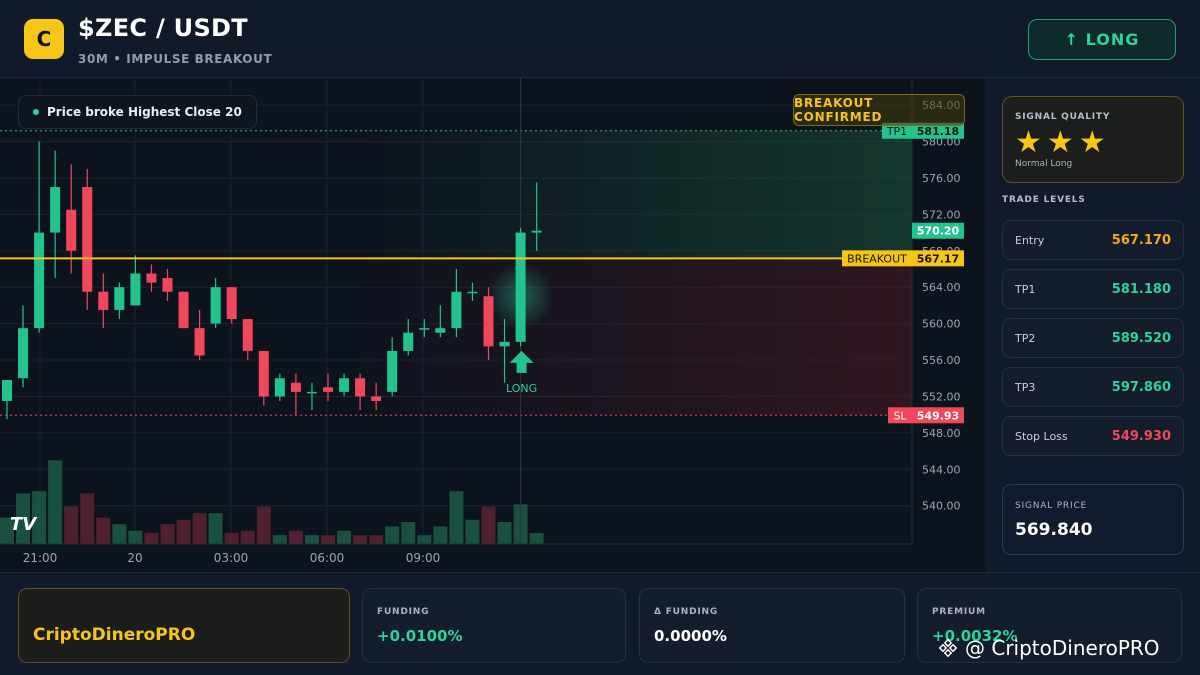 This screenshot has width=1200, height=675. Describe the element at coordinates (423, 558) in the screenshot. I see `time-axis-label: 09:00` at that location.